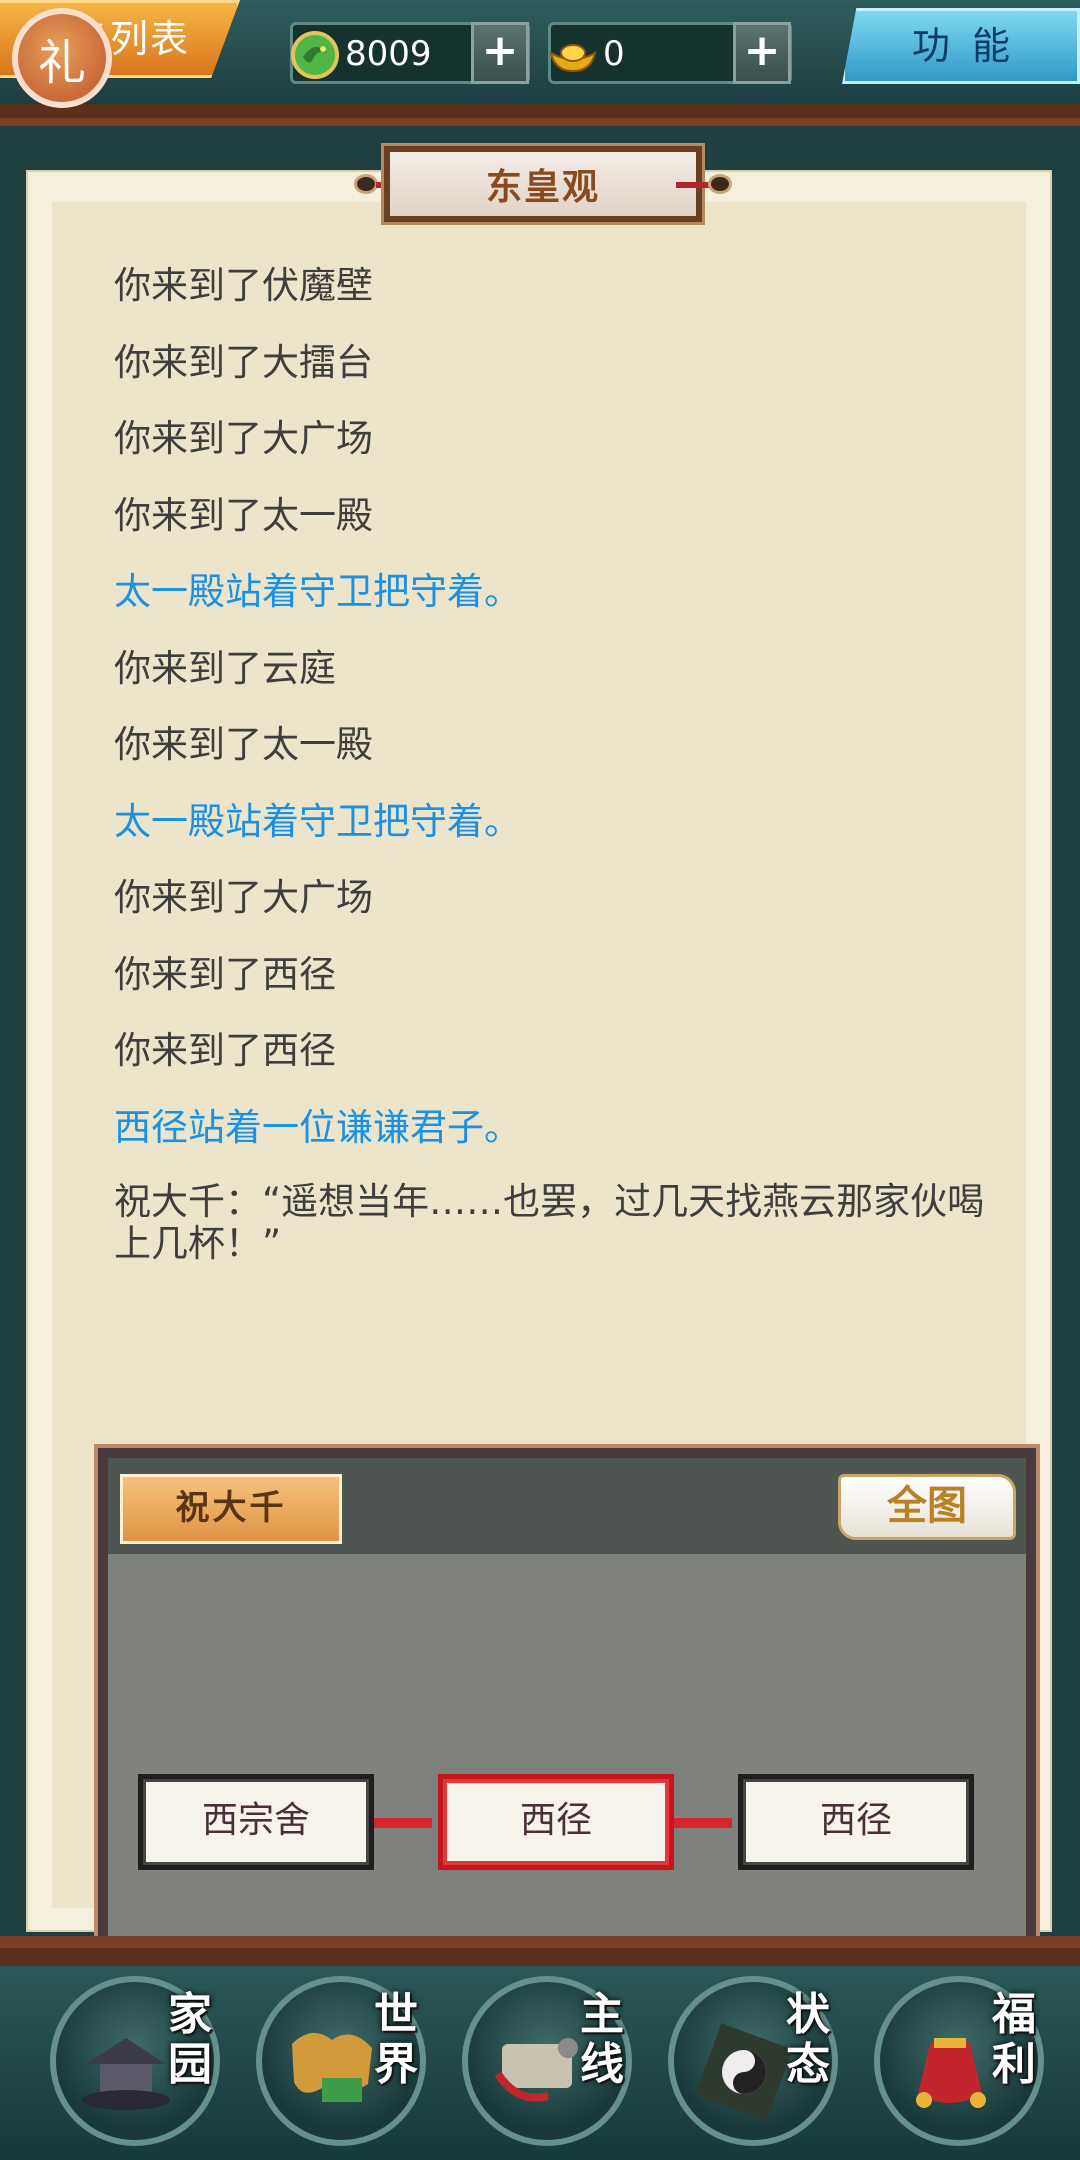 The width and height of the screenshot is (1080, 2160). I want to click on top-bar: 务列表 礼 8009 + 0 + 功能, so click(540, 63).